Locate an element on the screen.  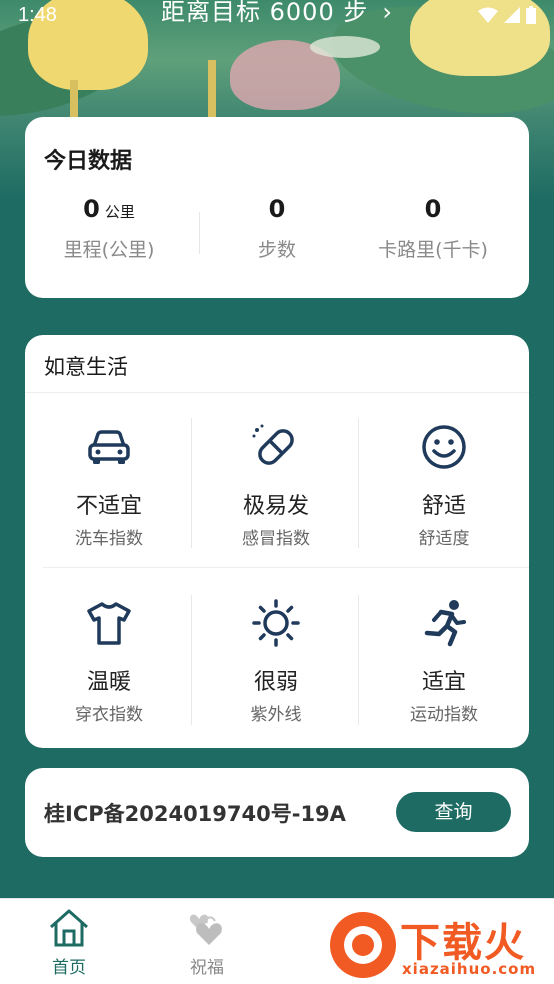
tile-value: 温暖 is located at coordinates (108, 682).